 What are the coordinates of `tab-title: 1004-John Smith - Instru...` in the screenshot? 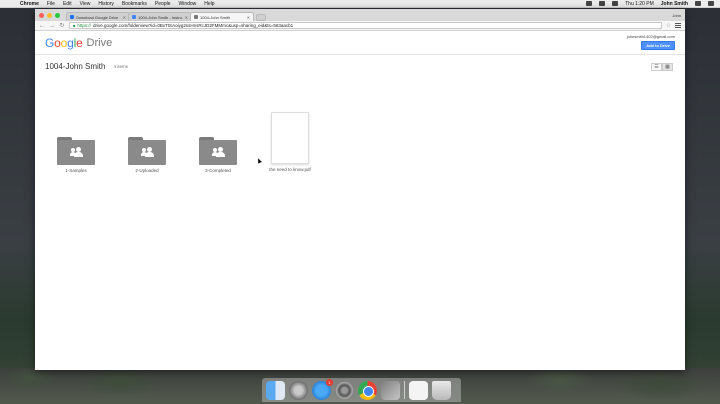 It's located at (160, 17).